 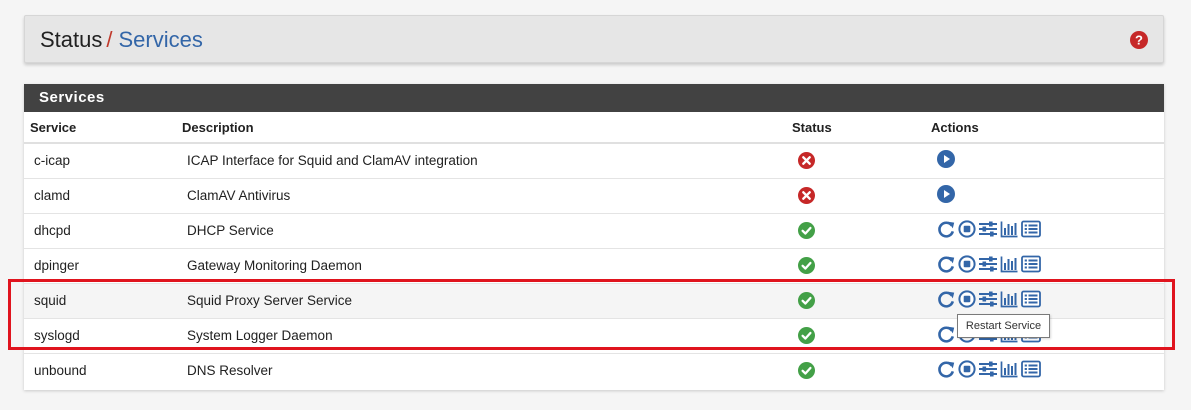 I want to click on column-header-status: Status, so click(x=855, y=128).